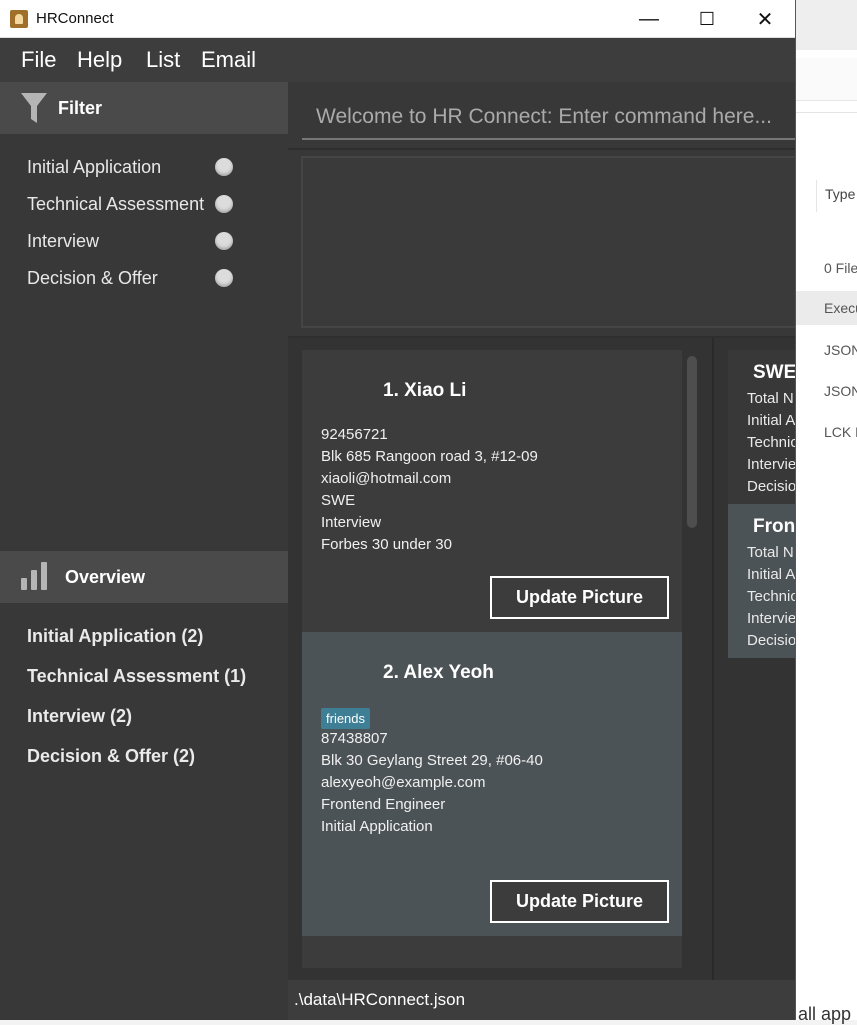  What do you see at coordinates (144, 108) in the screenshot?
I see `filter-header: Filter` at bounding box center [144, 108].